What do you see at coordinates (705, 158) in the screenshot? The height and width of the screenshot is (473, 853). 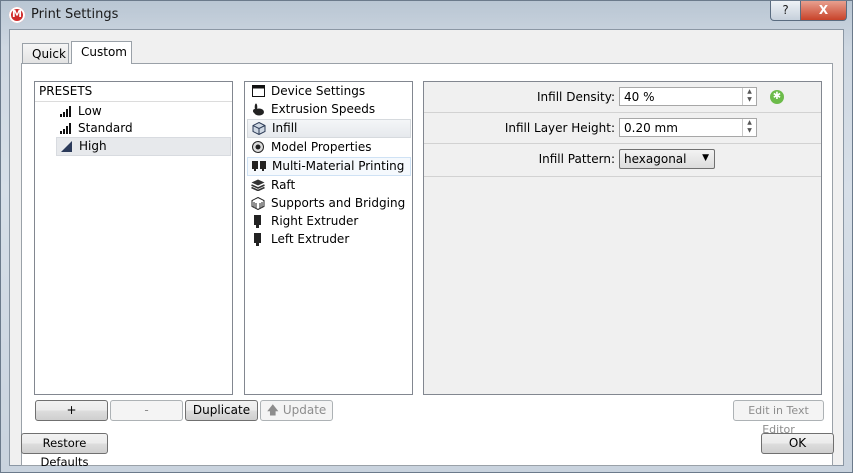 I see `chevron-down-icon: ▼` at bounding box center [705, 158].